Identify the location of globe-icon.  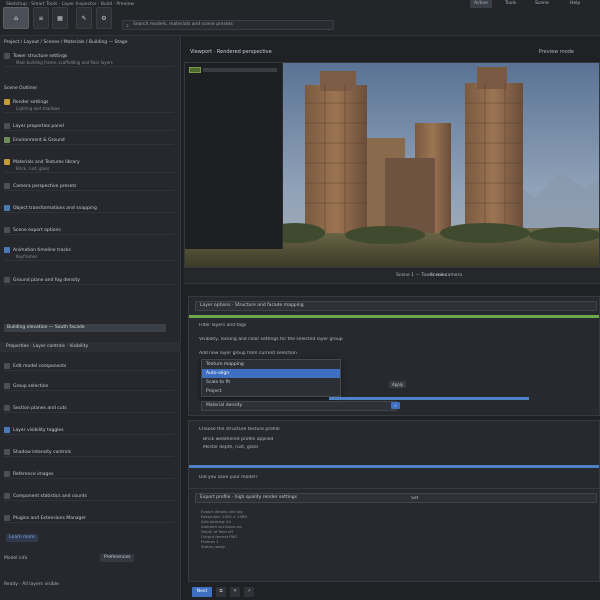
(7, 140).